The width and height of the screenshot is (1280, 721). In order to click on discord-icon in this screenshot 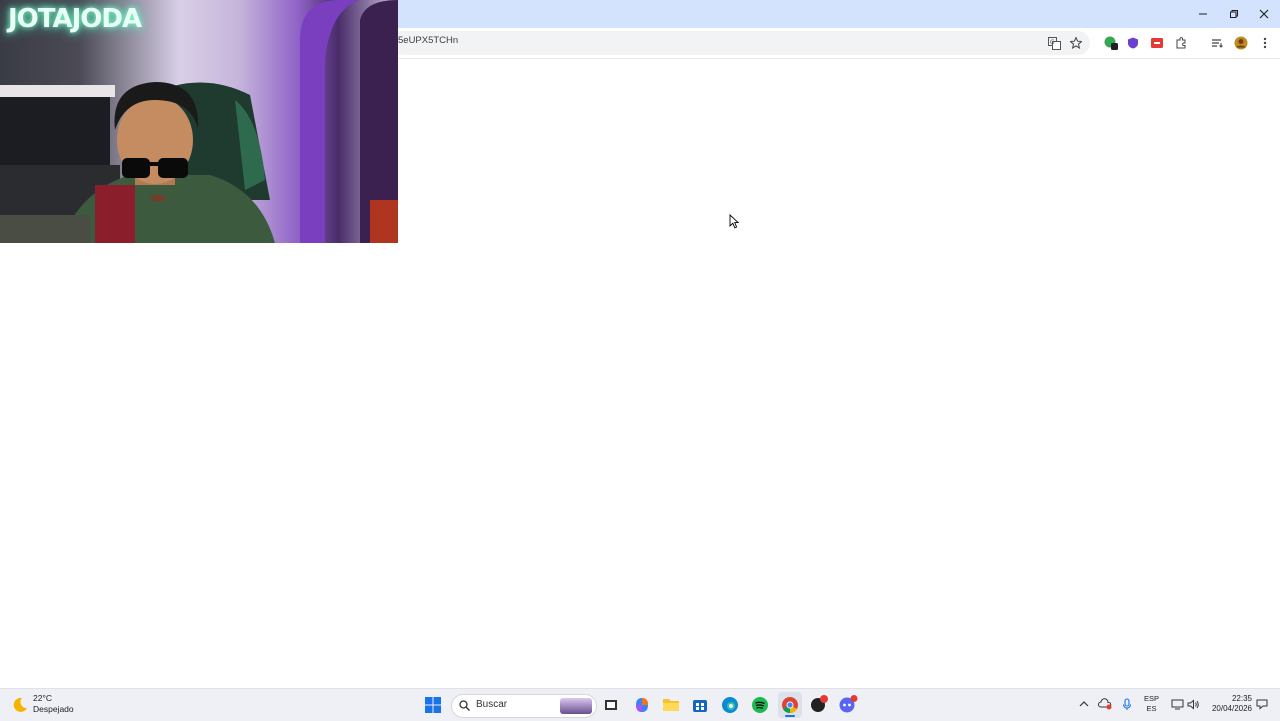, I will do `click(849, 704)`.